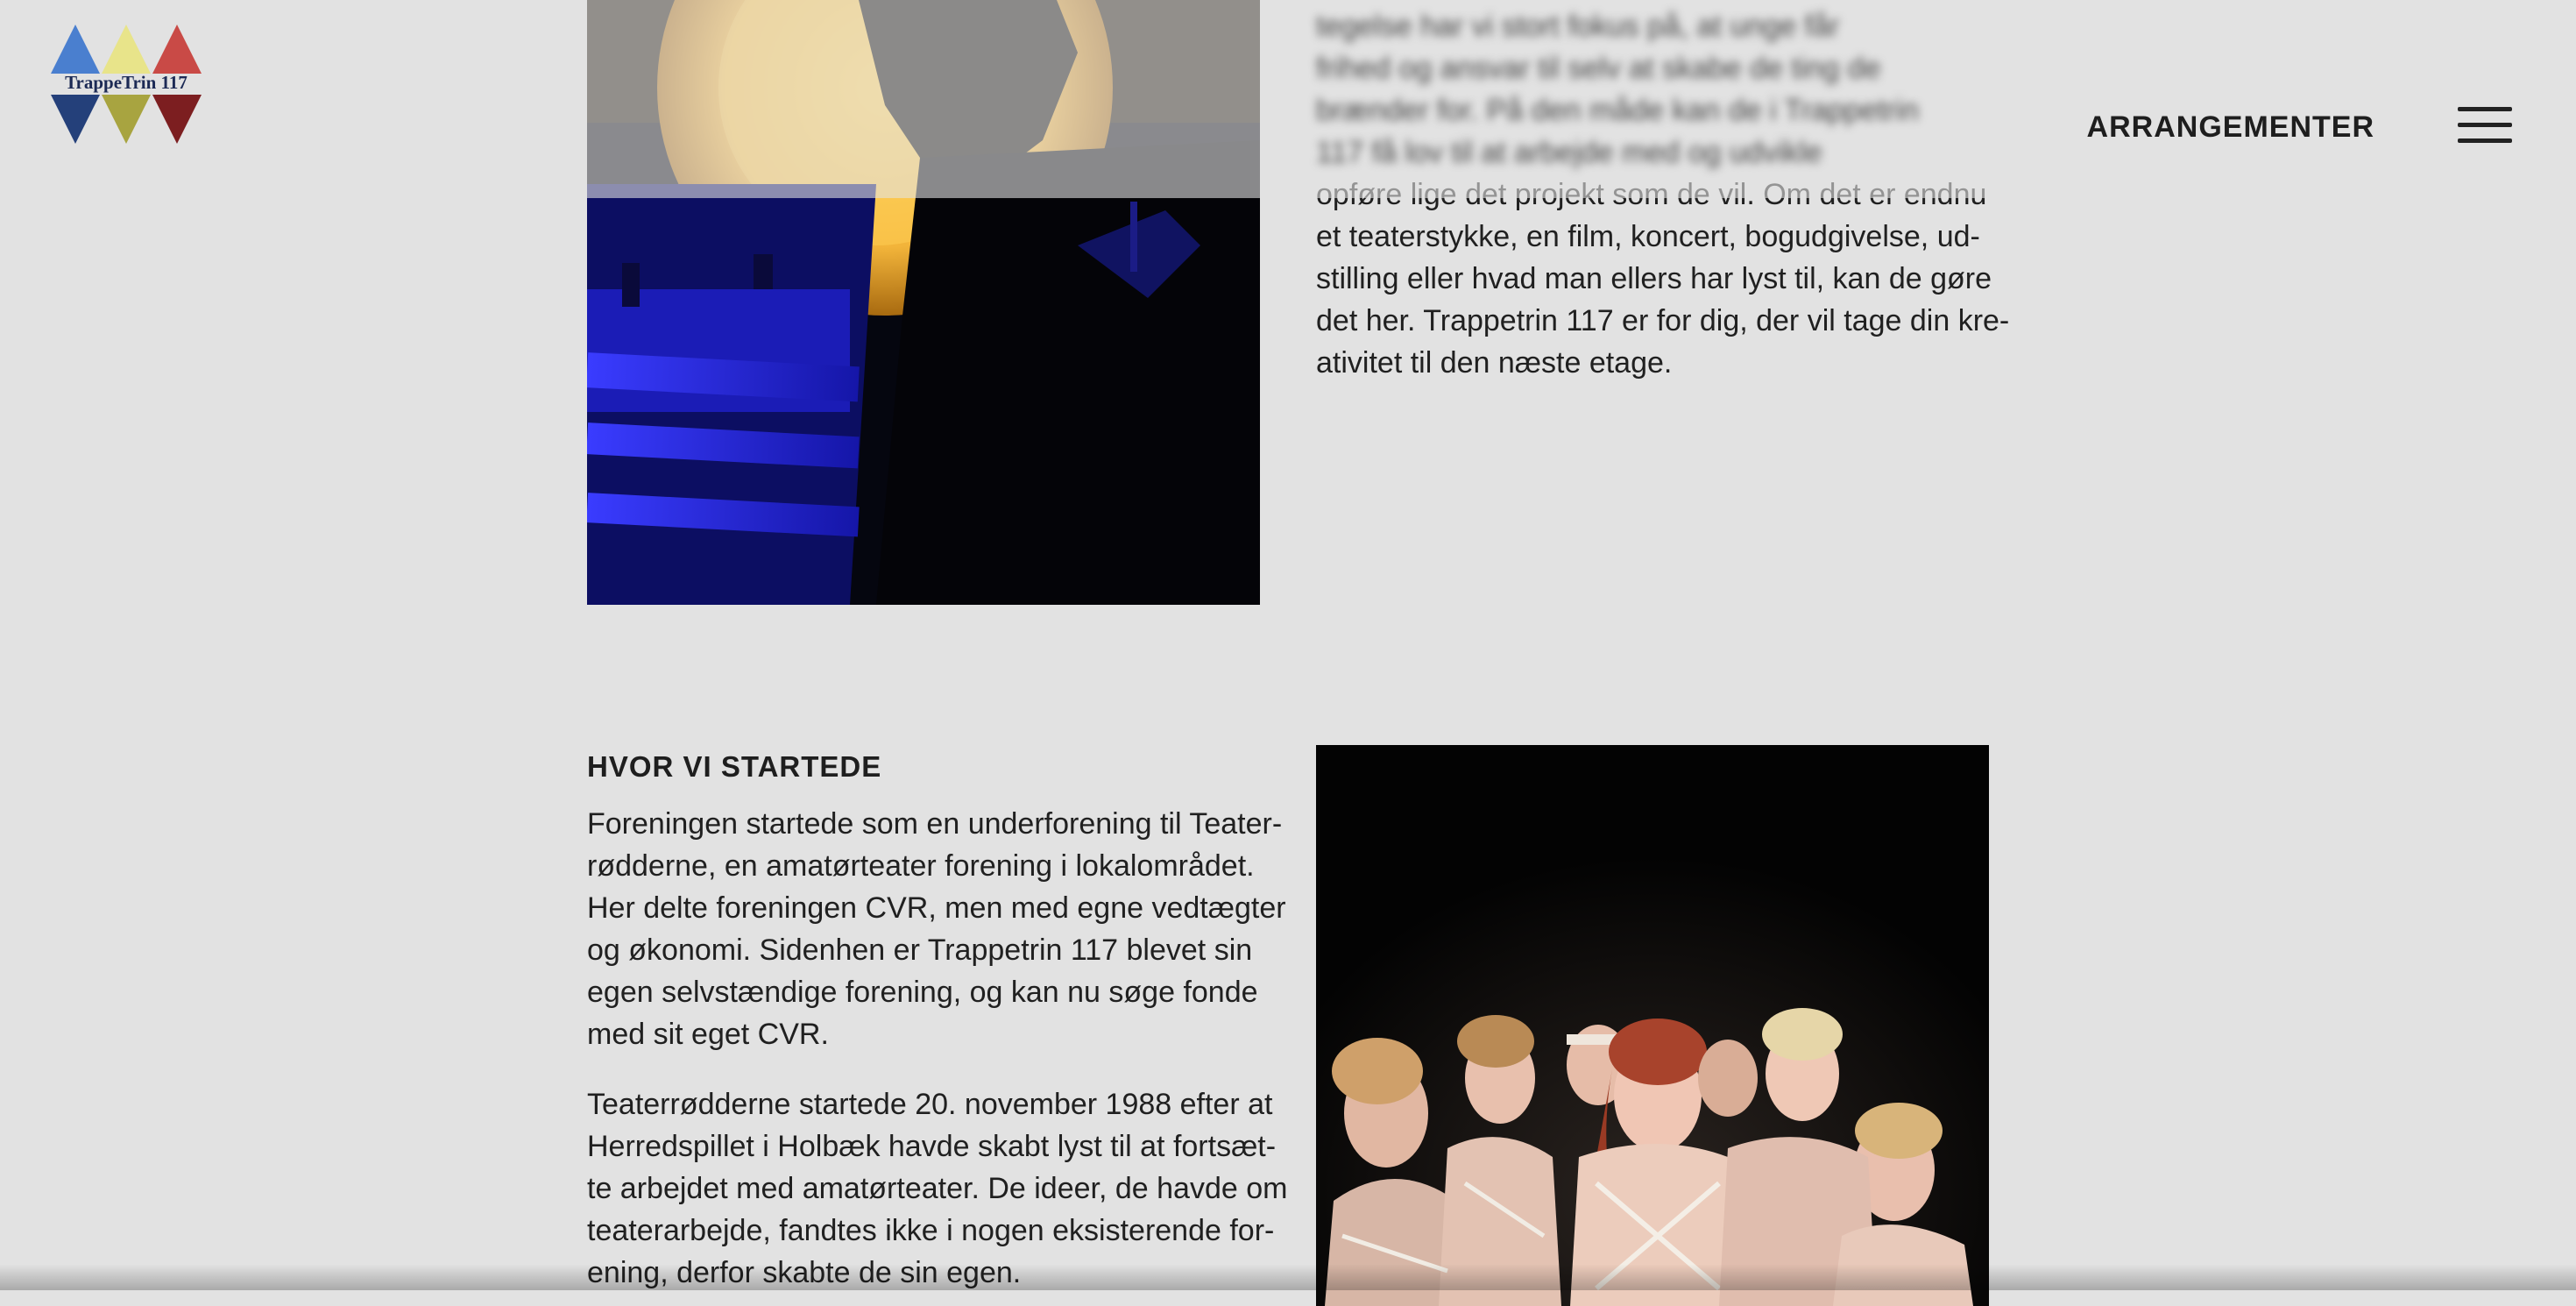 This screenshot has height=1306, width=2576. I want to click on menu-bar-middle, so click(2485, 125).